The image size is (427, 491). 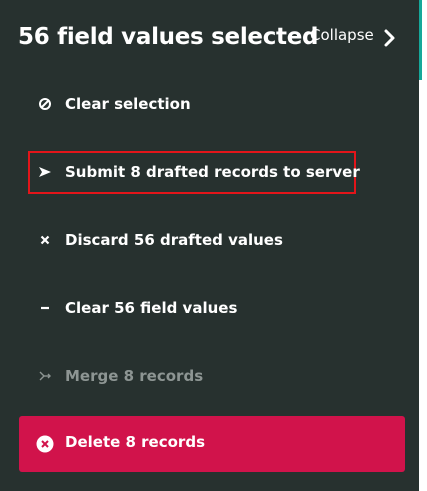 What do you see at coordinates (390, 38) in the screenshot?
I see `chevron-right-icon` at bounding box center [390, 38].